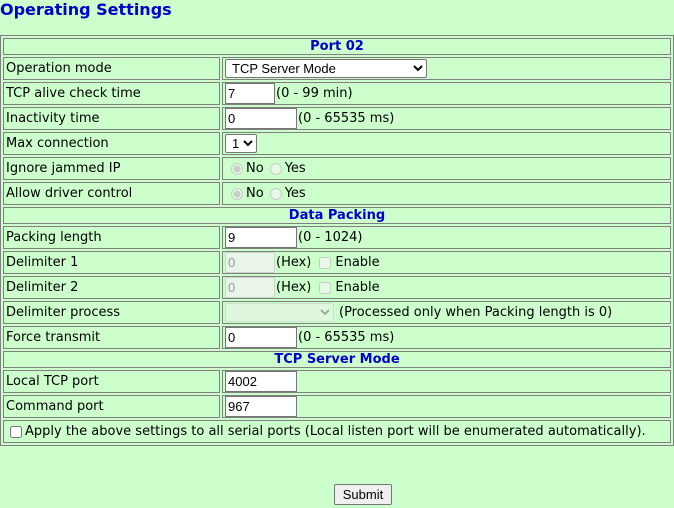 This screenshot has height=508, width=674. Describe the element at coordinates (111, 287) in the screenshot. I see `delimiter-2-label: Delimiter 2` at that location.